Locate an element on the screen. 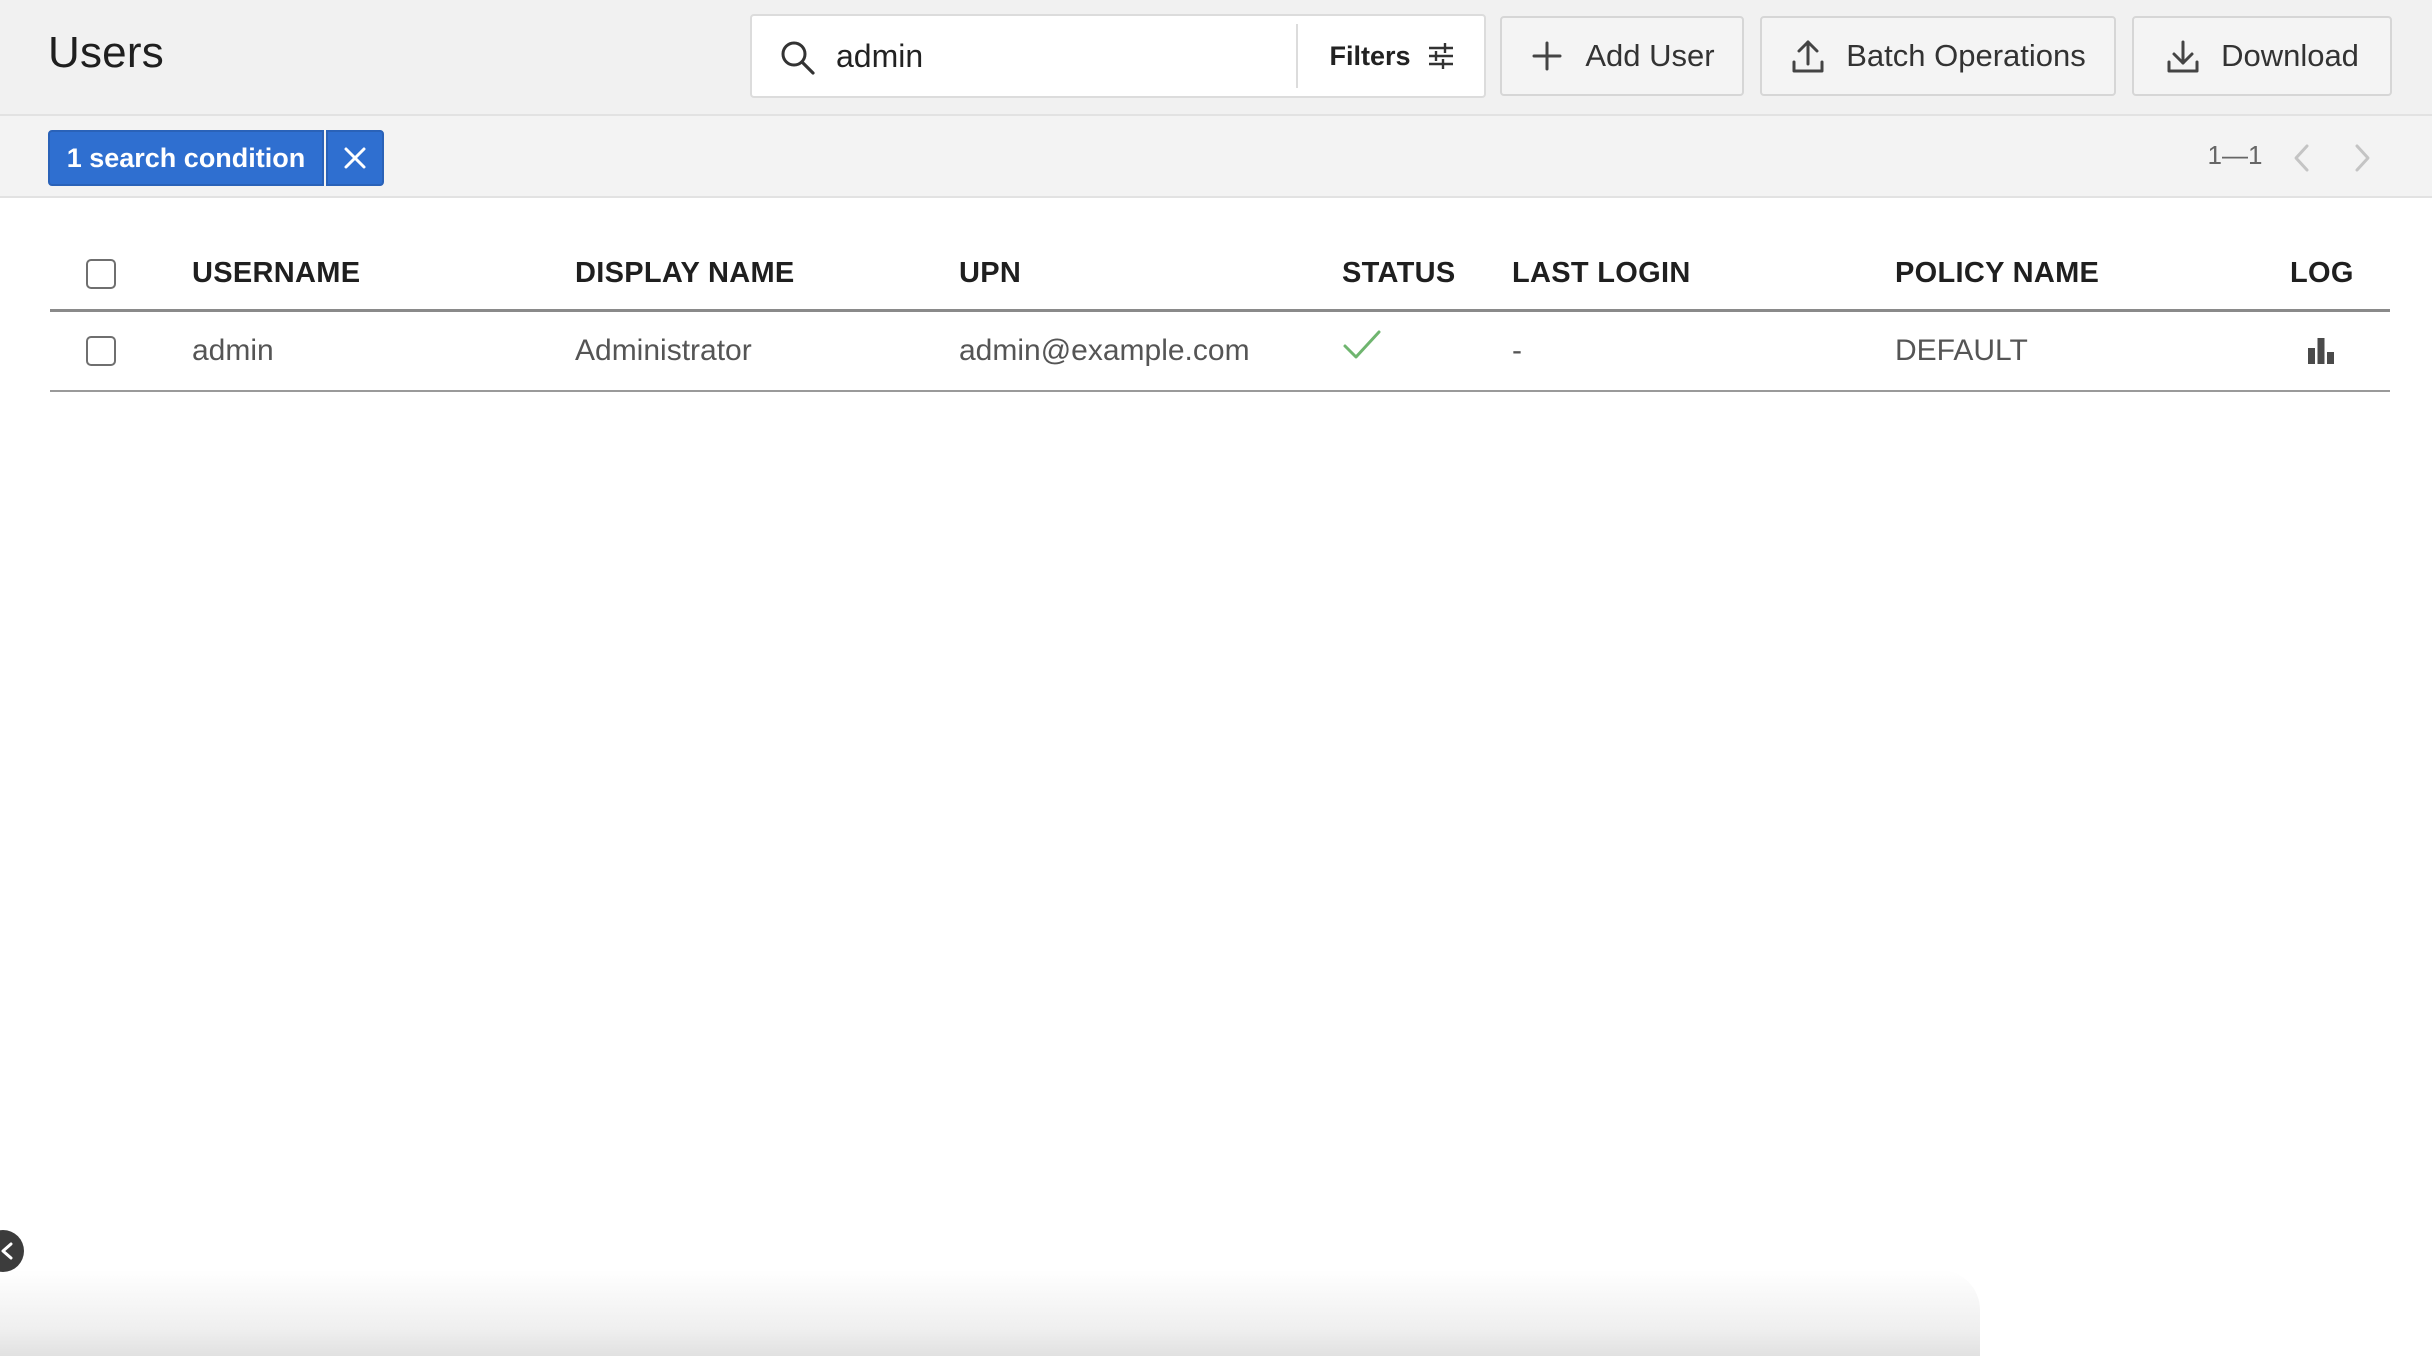  column-header-policy-name: POLICY NAME is located at coordinates (1997, 273).